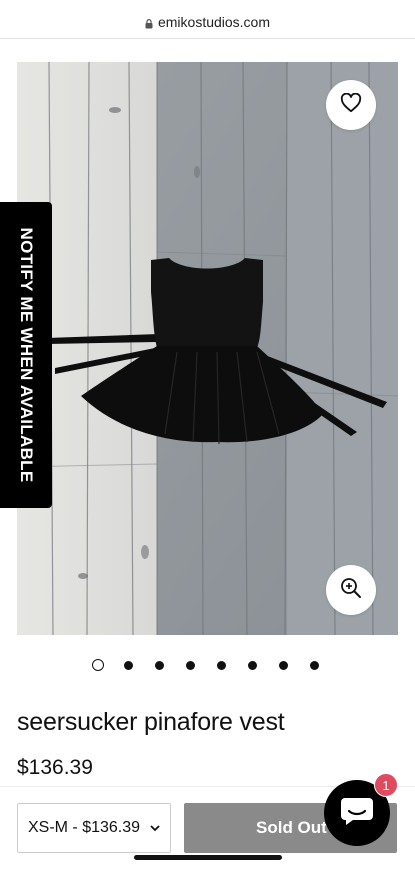  What do you see at coordinates (151, 722) in the screenshot?
I see `product-title: seersucker pinafore vest` at bounding box center [151, 722].